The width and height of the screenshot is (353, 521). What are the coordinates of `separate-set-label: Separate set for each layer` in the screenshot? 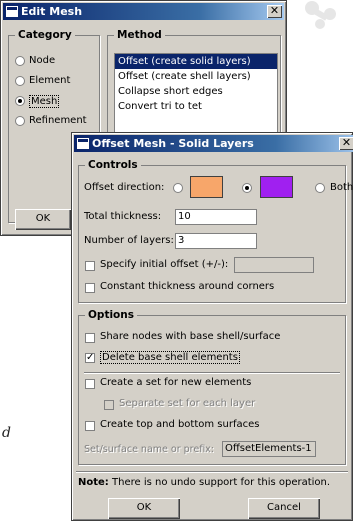 It's located at (187, 403).